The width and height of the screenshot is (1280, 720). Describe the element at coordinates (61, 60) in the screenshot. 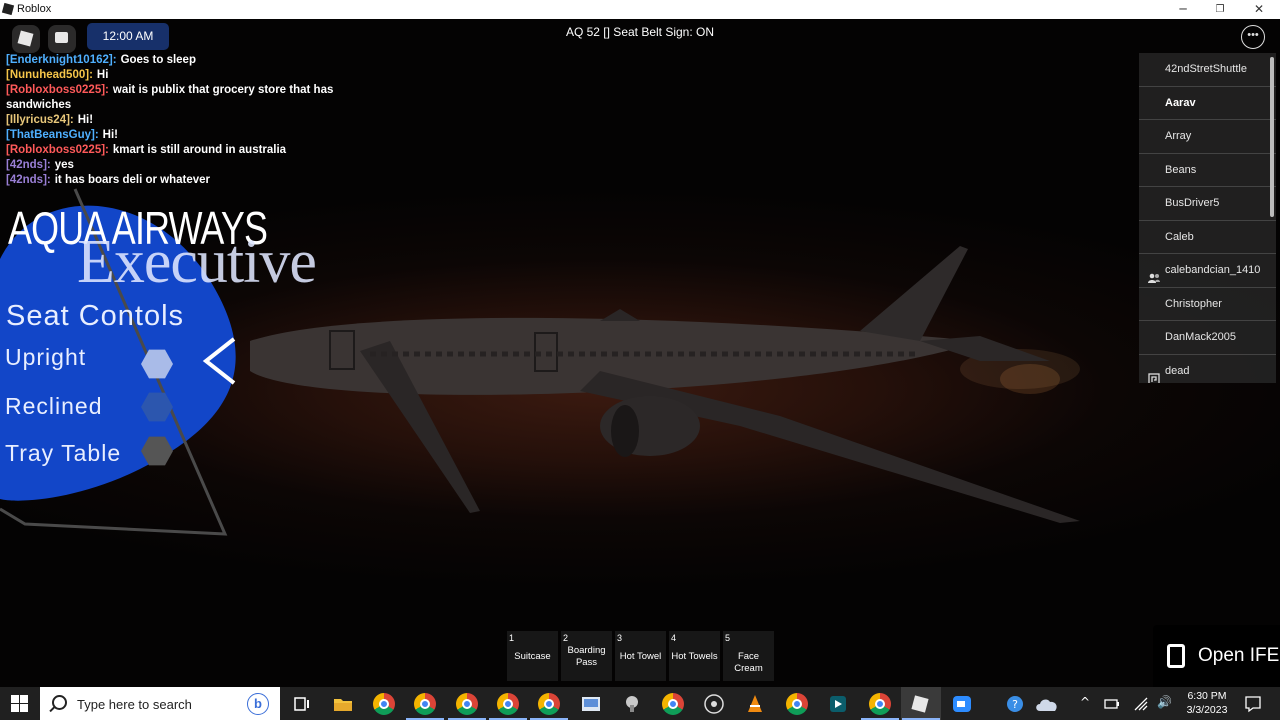

I see `chat-username: [Enderknight10162]:` at that location.